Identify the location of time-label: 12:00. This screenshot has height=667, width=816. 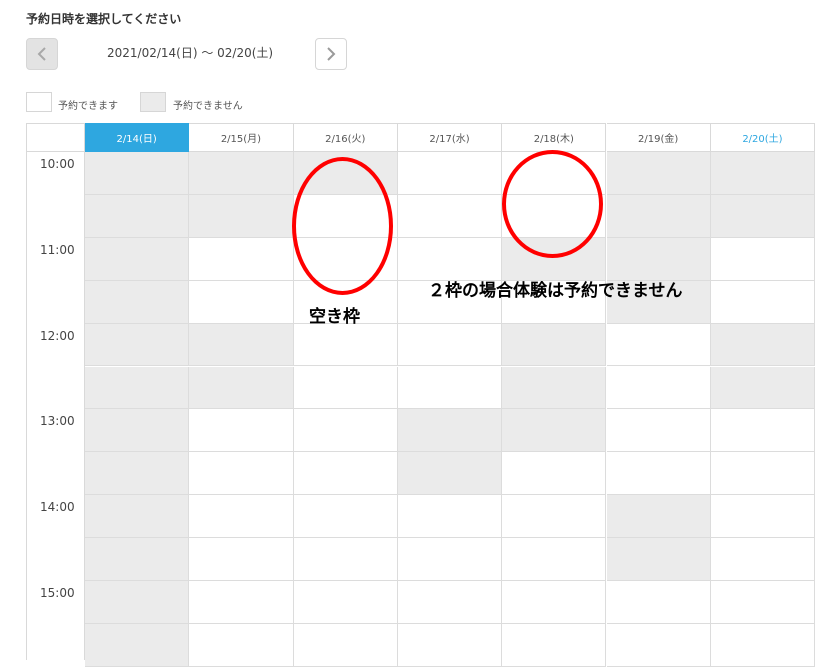
(57, 335).